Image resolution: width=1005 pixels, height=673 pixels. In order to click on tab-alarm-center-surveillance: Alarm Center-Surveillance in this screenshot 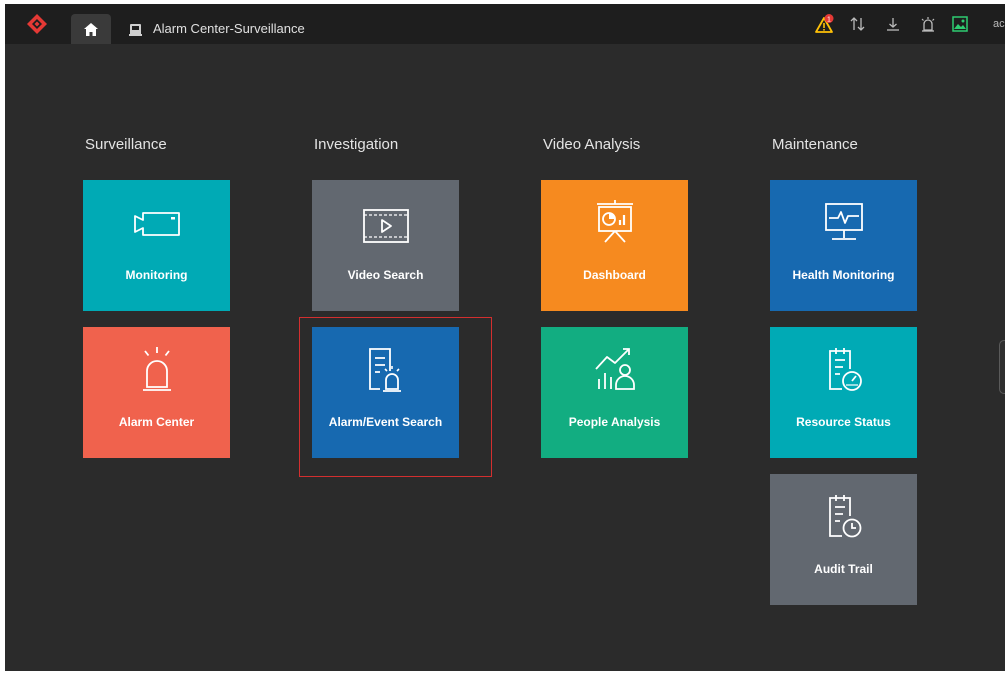, I will do `click(227, 29)`.